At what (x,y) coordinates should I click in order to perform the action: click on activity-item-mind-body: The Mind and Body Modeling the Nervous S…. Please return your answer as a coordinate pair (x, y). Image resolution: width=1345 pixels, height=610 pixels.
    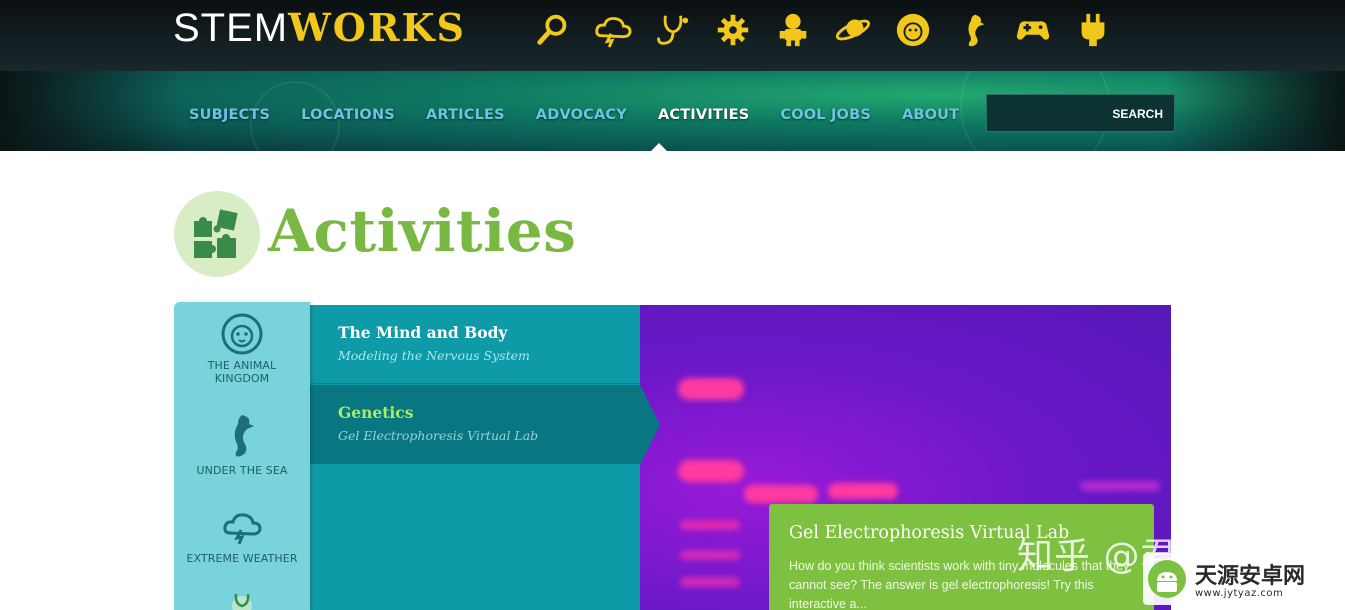
    Looking at the image, I should click on (475, 344).